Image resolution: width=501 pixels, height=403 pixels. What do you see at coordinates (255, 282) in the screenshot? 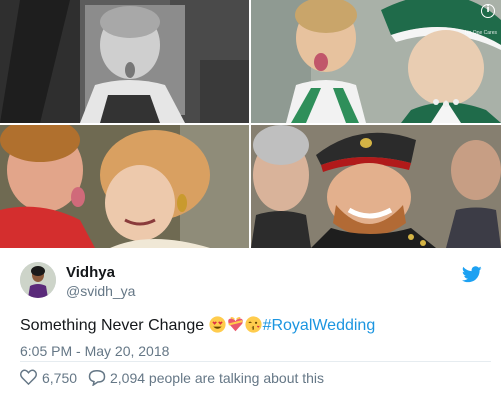
I see `tweet-author: Vidhya @svidh_ya` at bounding box center [255, 282].